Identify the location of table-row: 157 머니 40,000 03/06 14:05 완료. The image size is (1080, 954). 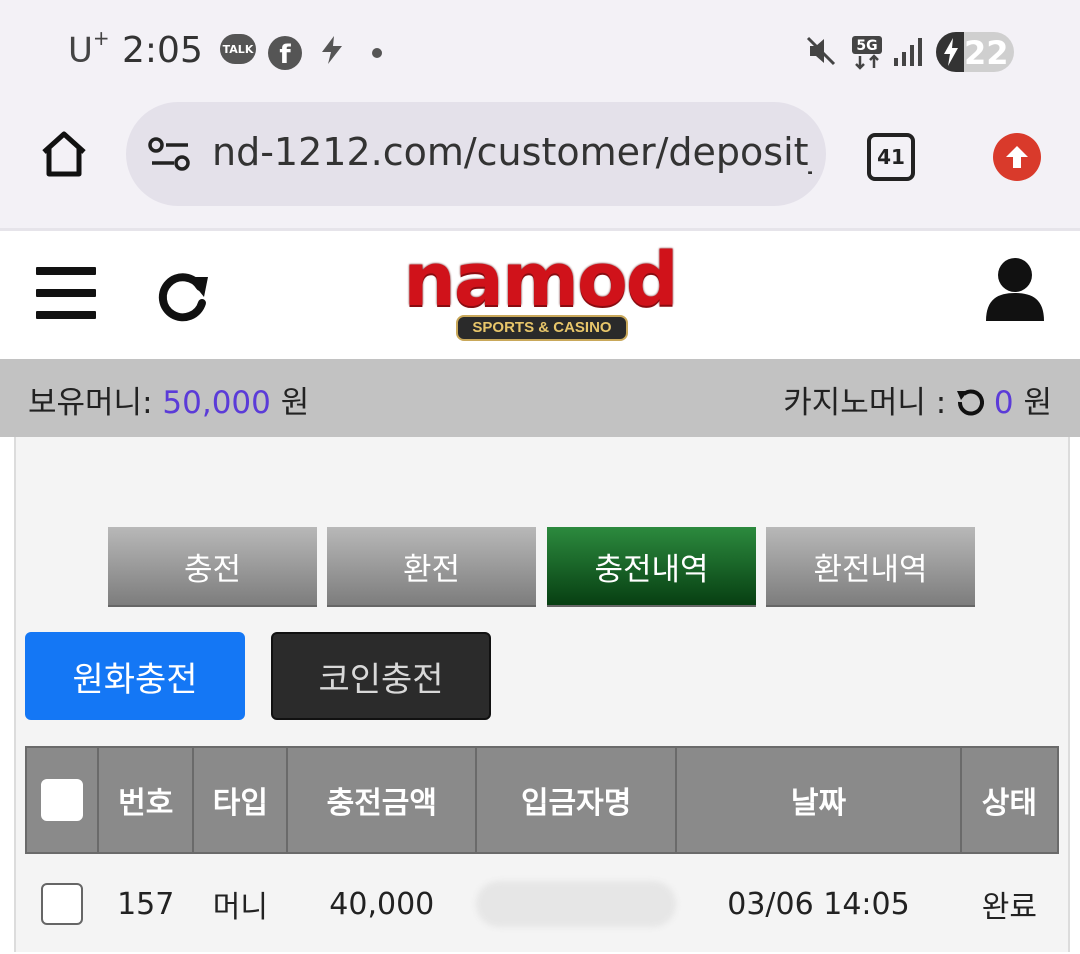
(542, 903).